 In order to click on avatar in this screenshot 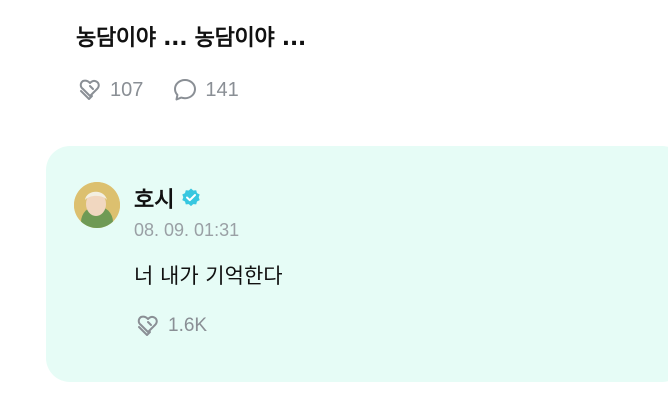, I will do `click(97, 205)`.